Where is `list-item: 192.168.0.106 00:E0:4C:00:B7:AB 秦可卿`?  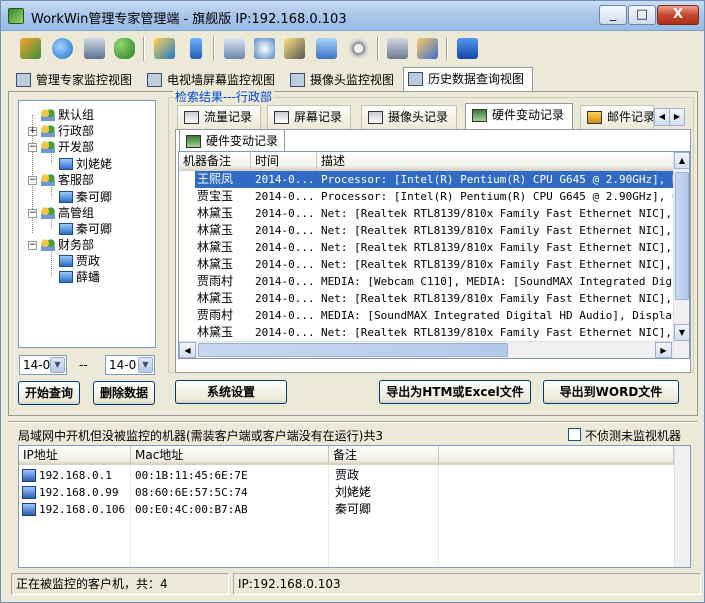
list-item: 192.168.0.106 00:E0:4C:00:B7:AB 秦可卿 is located at coordinates (346, 509).